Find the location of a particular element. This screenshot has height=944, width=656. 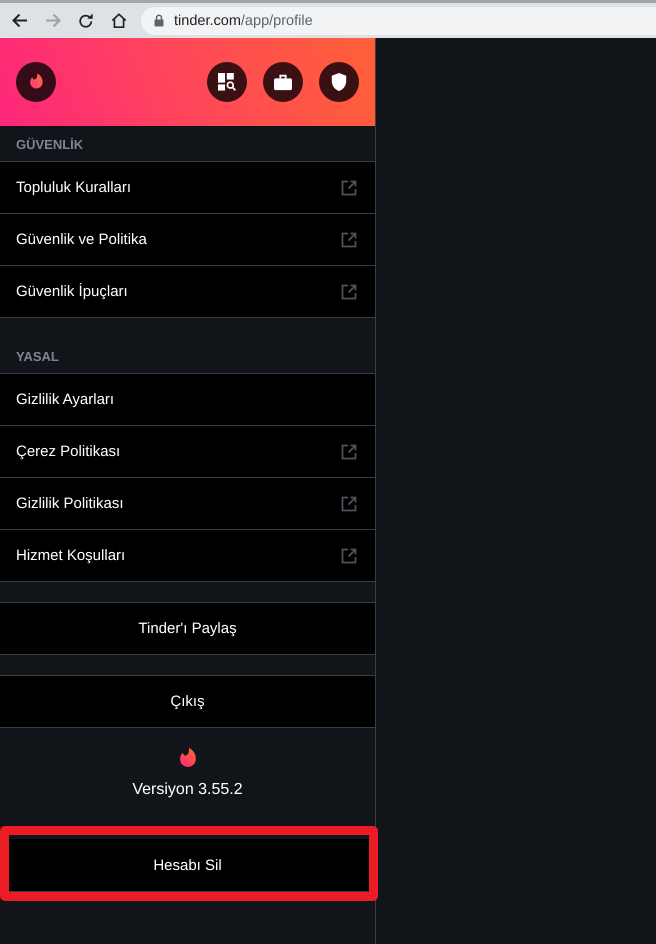

version-label: Versiyon 3.55.2 is located at coordinates (187, 790).